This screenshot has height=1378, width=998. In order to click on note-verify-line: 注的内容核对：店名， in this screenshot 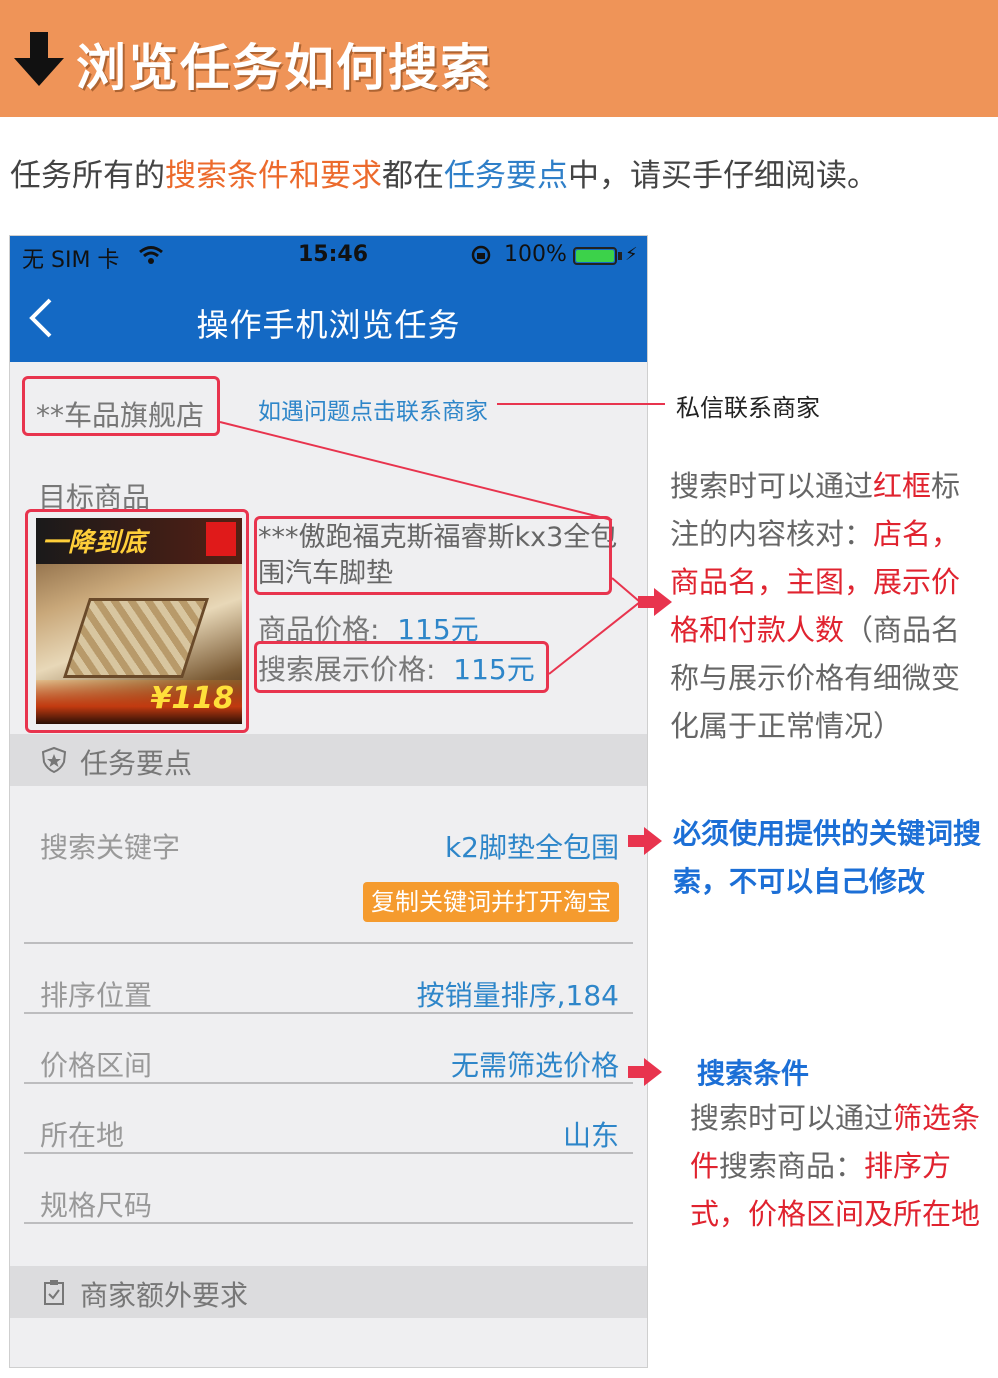, I will do `click(815, 534)`.